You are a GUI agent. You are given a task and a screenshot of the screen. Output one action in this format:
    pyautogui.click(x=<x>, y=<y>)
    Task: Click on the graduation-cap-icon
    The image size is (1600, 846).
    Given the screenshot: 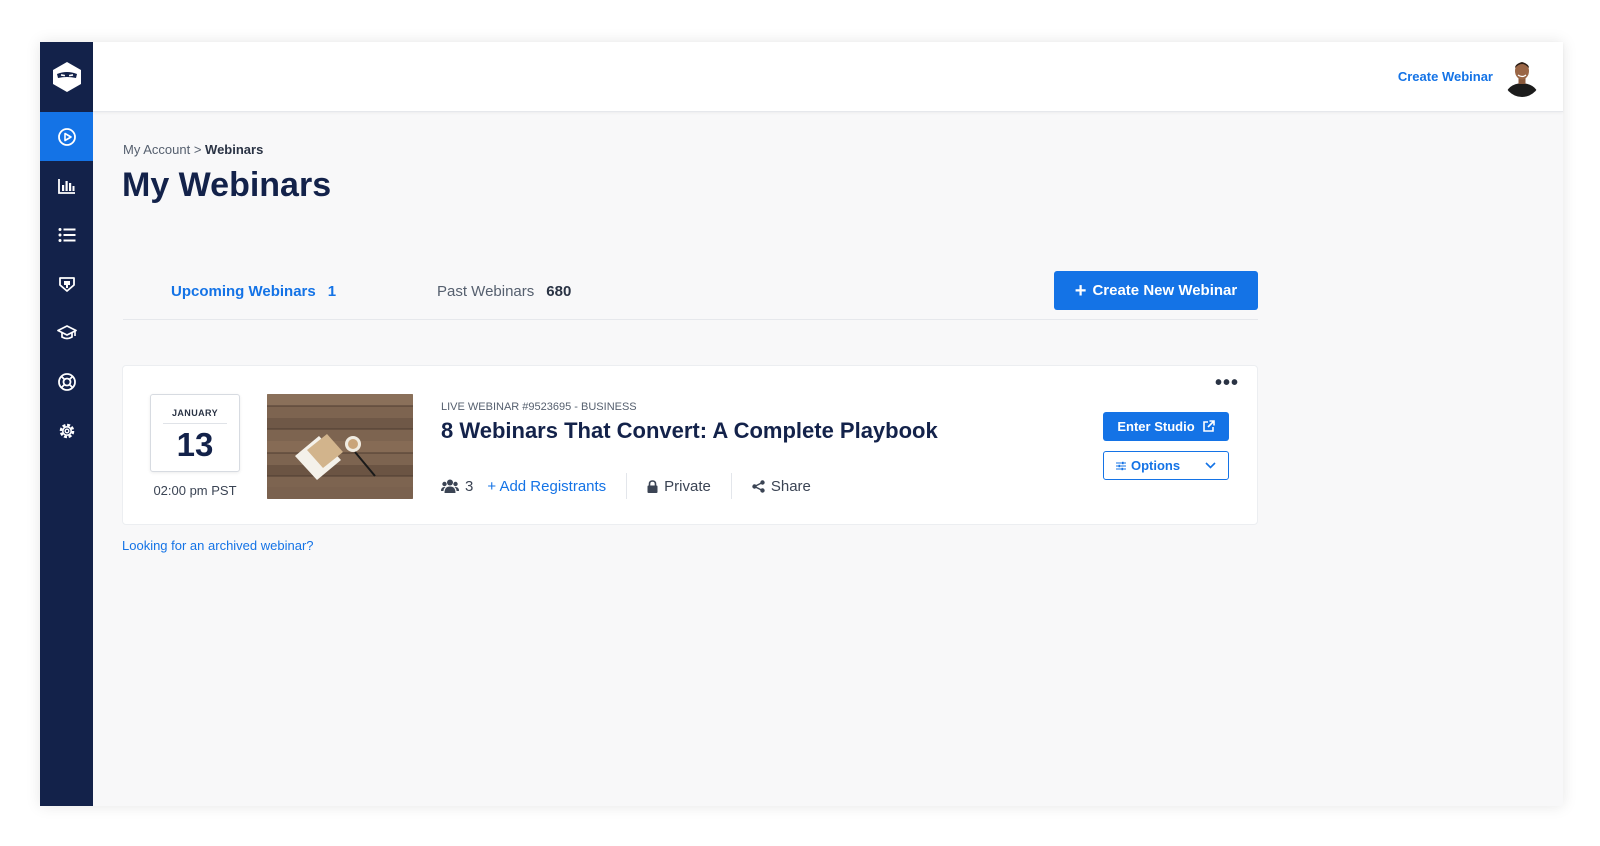 What is the action you would take?
    pyautogui.click(x=66, y=331)
    